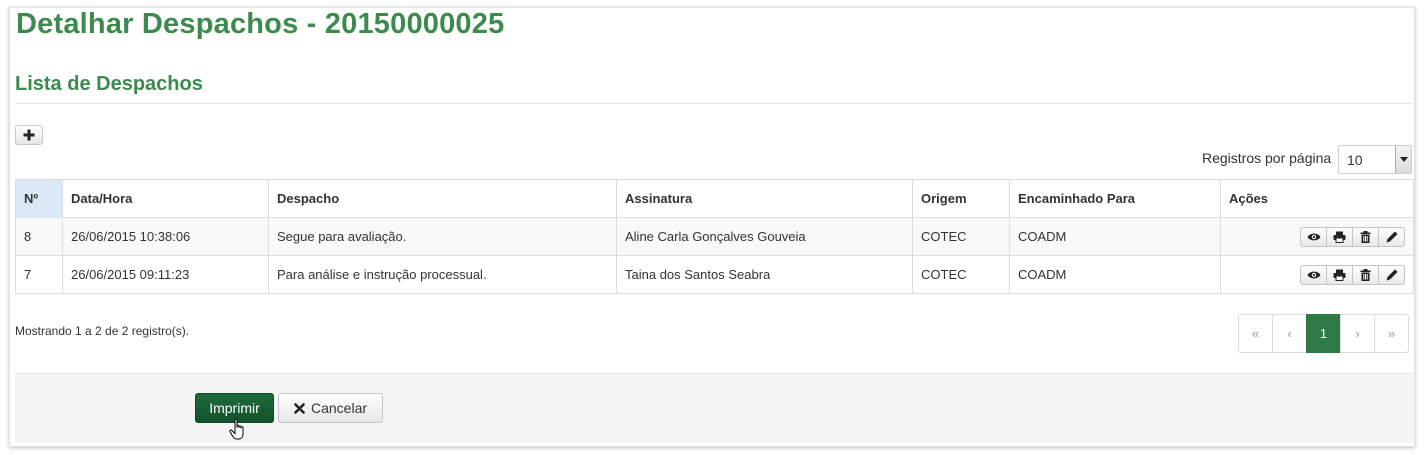 The image size is (1424, 455). What do you see at coordinates (165, 274) in the screenshot?
I see `cell-datetime: 26/06/2015 09:11:23` at bounding box center [165, 274].